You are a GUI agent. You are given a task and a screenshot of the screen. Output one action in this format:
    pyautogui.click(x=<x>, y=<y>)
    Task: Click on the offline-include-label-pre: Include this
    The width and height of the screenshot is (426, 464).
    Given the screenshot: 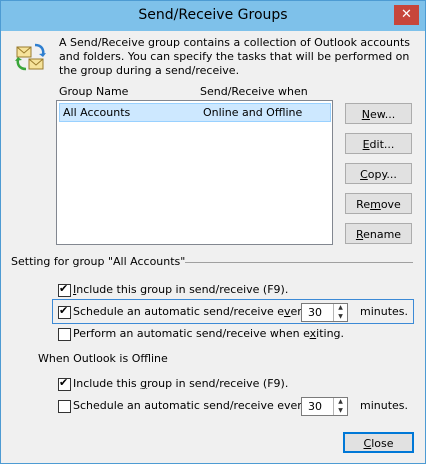 What is the action you would take?
    pyautogui.click(x=107, y=383)
    